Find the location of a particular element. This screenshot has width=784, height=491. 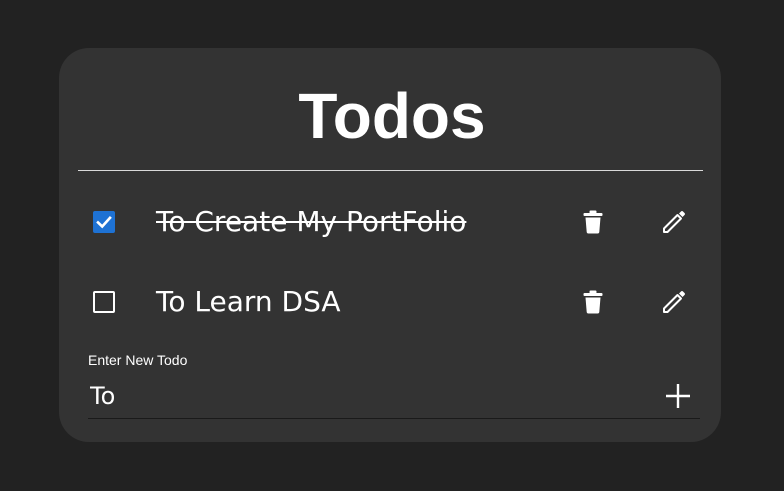

todo-checkbox-checked is located at coordinates (104, 222).